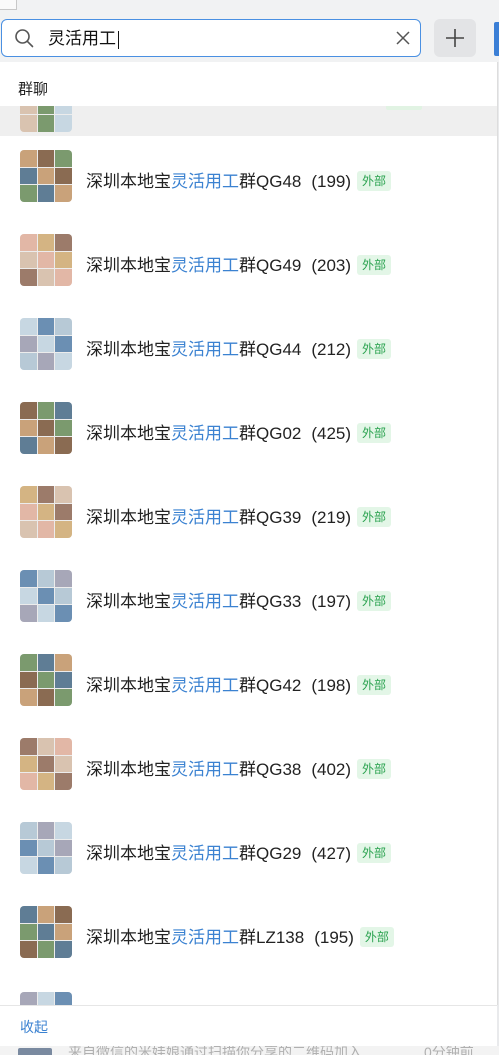 This screenshot has height=1055, width=499. I want to click on group-name: 深圳本地宝灵活用工群QG02 (425) 外部, so click(239, 431).